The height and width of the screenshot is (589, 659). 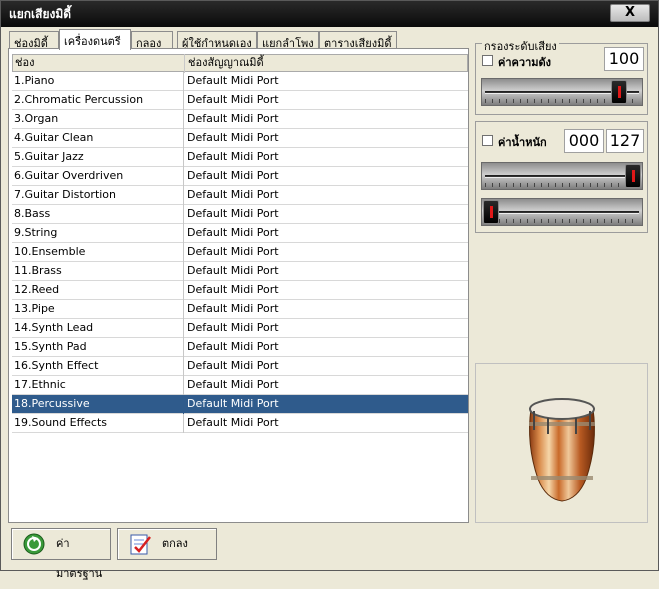 I want to click on channel-cell: 4.Guitar Clean, so click(x=98, y=138).